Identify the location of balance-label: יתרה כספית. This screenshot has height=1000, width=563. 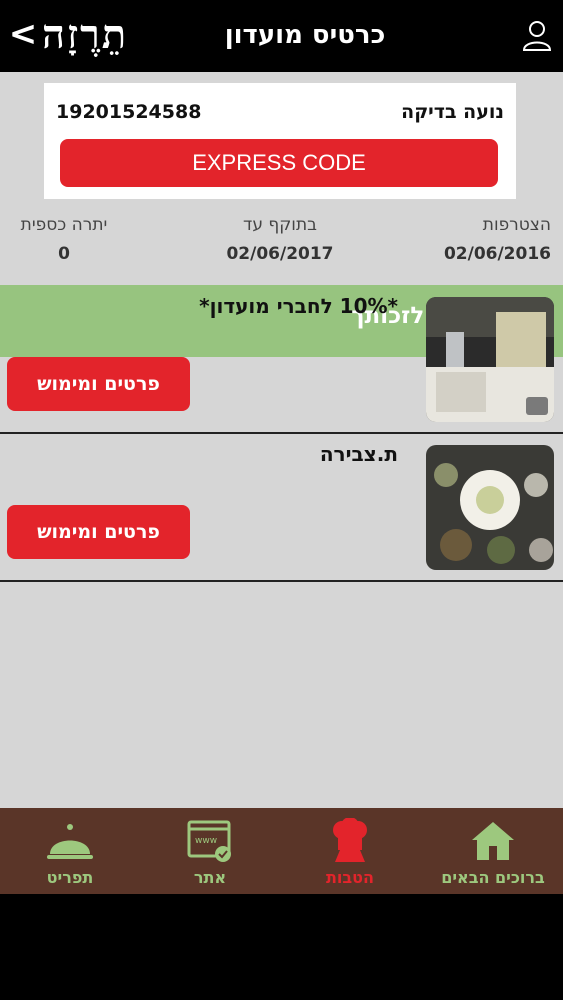
(64, 225).